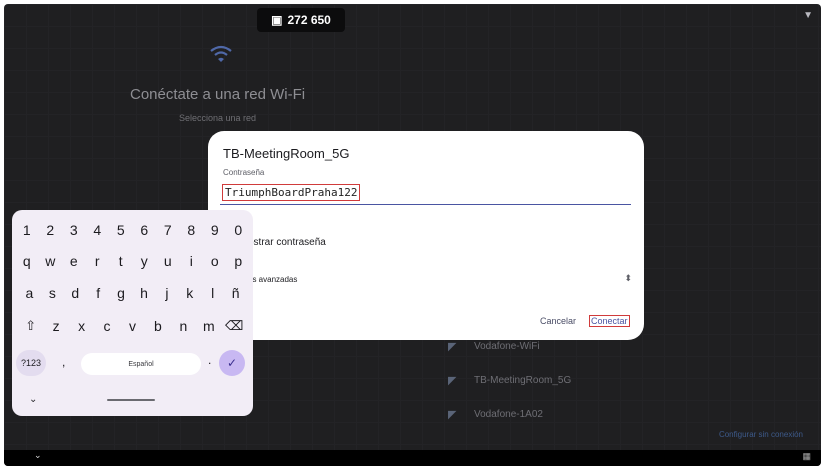  I want to click on key: v, so click(132, 326).